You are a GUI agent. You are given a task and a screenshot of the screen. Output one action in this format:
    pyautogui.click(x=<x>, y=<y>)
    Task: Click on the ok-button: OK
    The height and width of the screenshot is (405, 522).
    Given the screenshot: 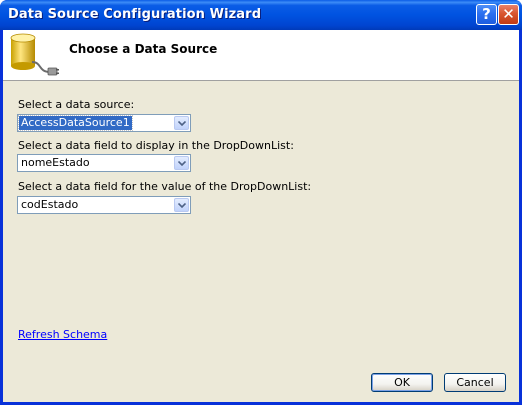 What is the action you would take?
    pyautogui.click(x=402, y=382)
    